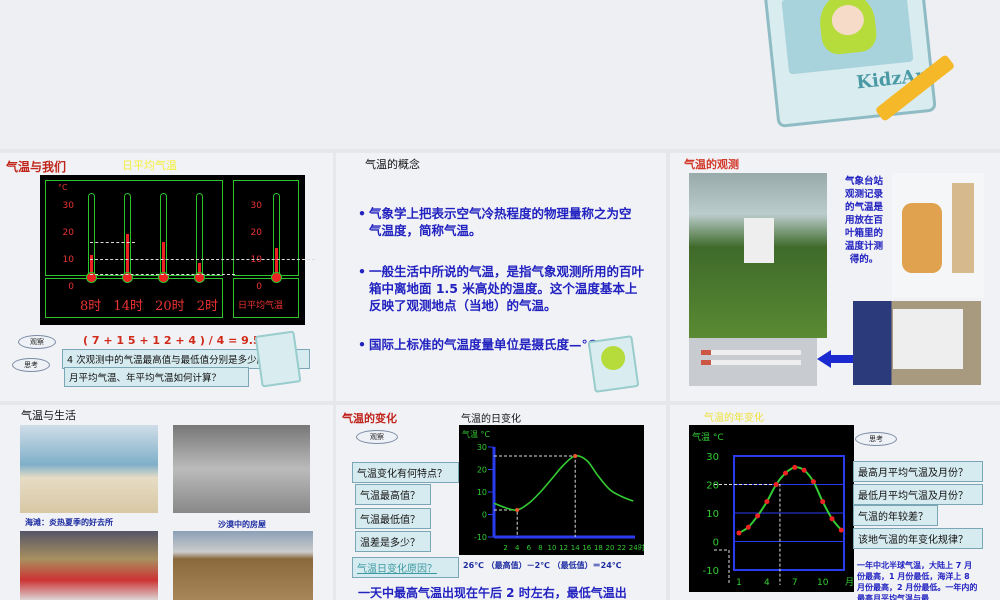  What do you see at coordinates (261, 306) in the screenshot?
I see `daily-average-label: 日平均气温` at bounding box center [261, 306].